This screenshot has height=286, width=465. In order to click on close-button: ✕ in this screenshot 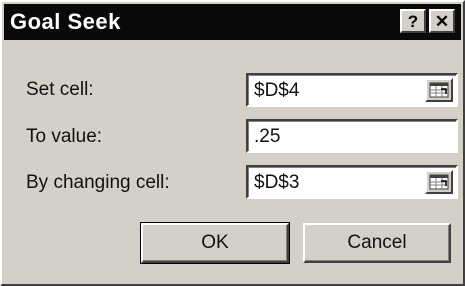, I will do `click(442, 21)`.